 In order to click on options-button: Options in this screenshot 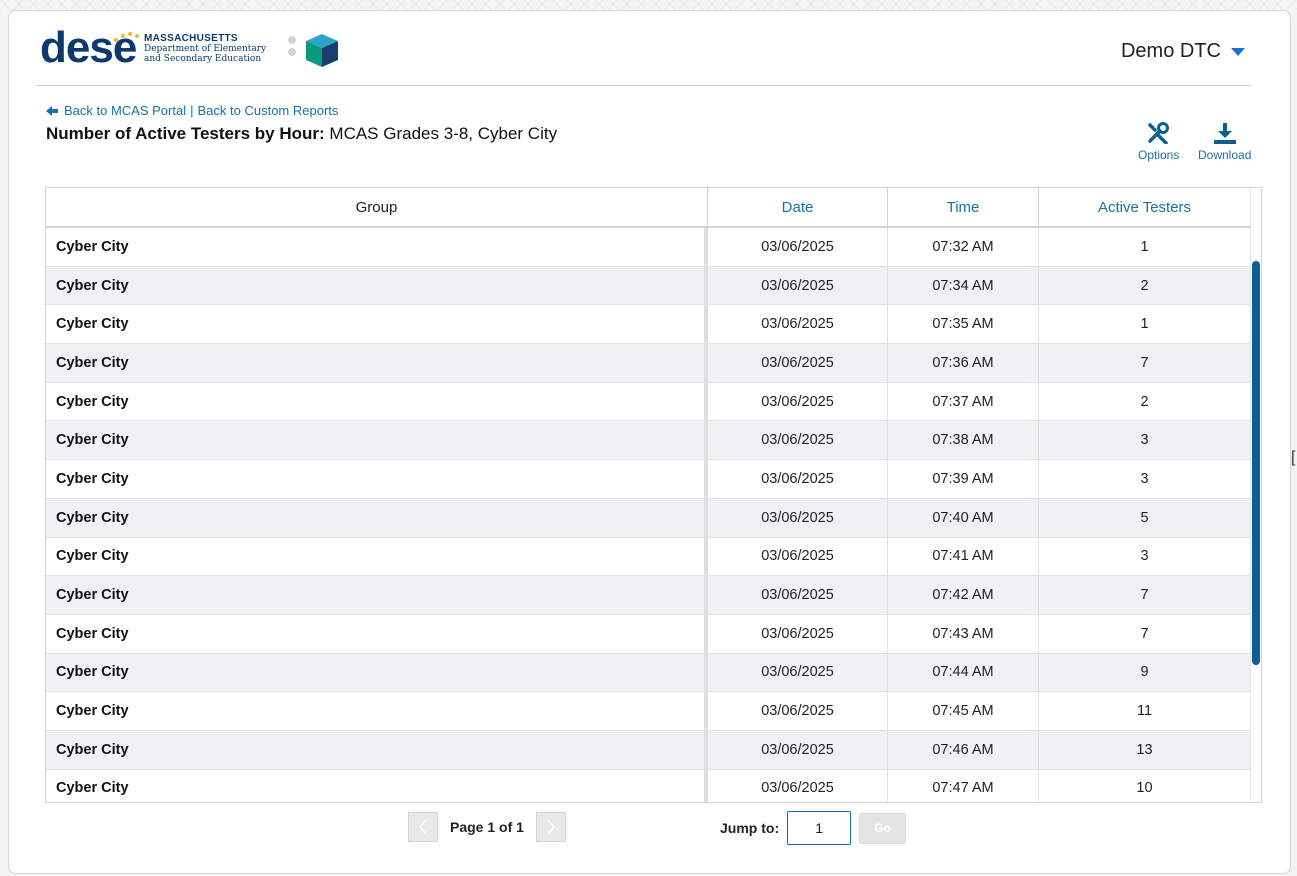, I will do `click(1158, 142)`.